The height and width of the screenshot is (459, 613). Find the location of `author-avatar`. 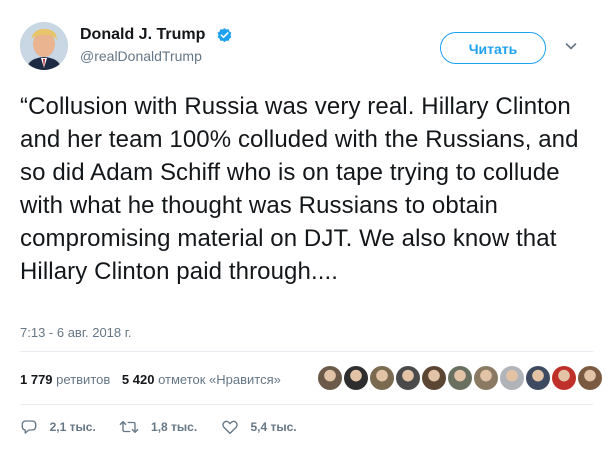

author-avatar is located at coordinates (44, 46).